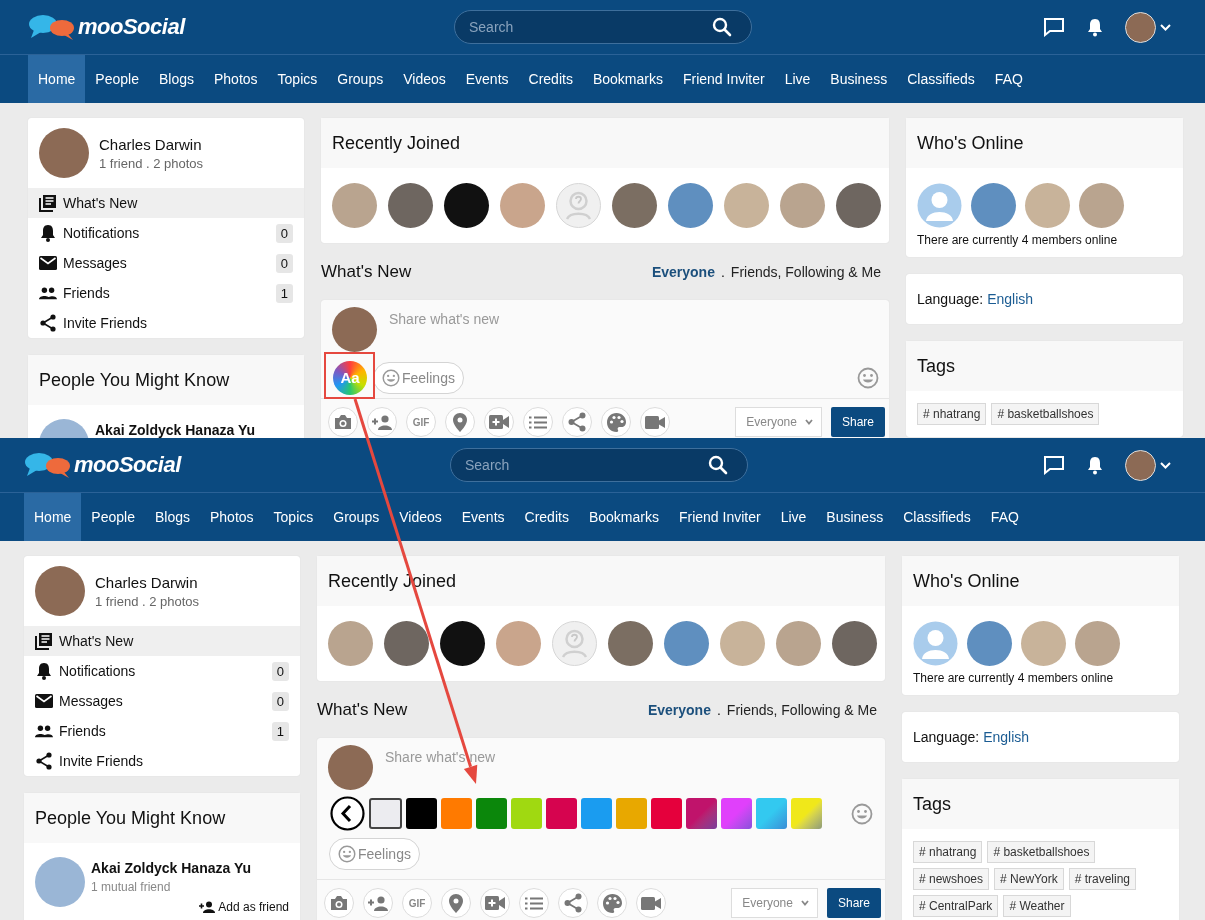 This screenshot has width=1205, height=920. What do you see at coordinates (166, 293) in the screenshot?
I see `menu-item: Friends 1` at bounding box center [166, 293].